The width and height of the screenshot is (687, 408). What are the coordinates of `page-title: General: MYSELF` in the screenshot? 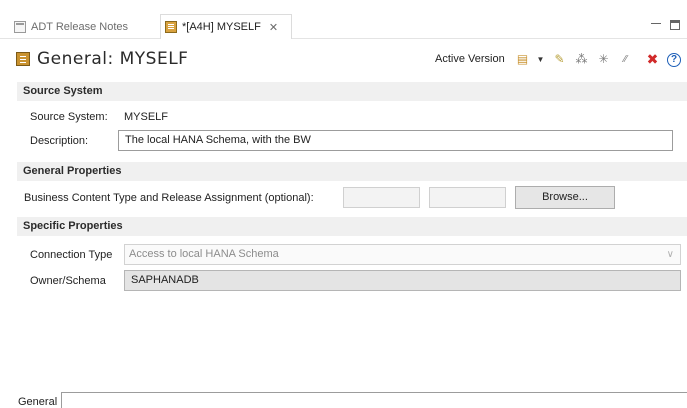 It's located at (113, 59).